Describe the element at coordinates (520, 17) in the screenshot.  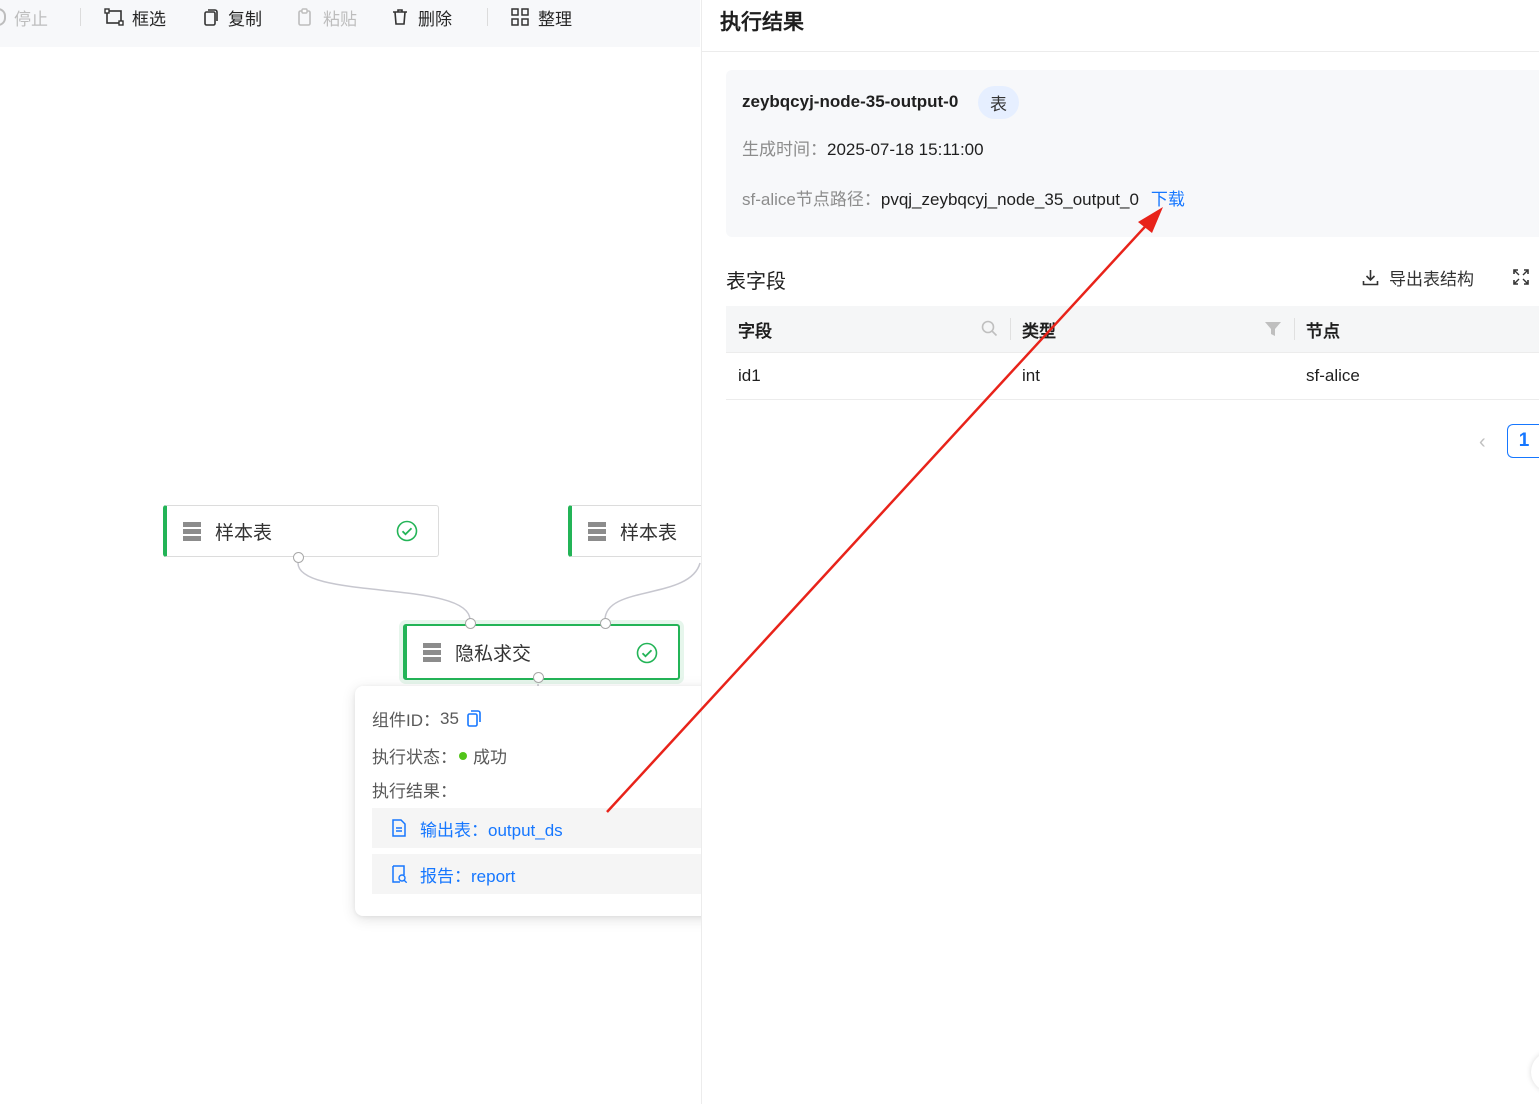
I see `grid-icon` at that location.